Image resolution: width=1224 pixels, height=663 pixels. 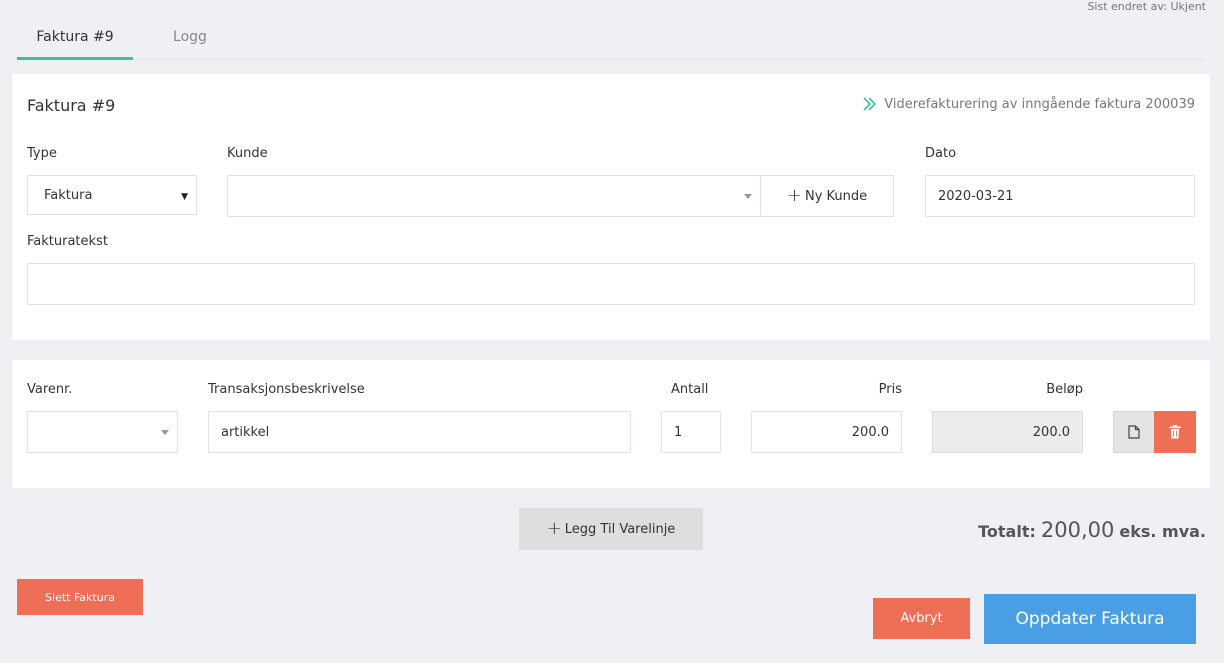 I want to click on caret-down-icon: ▼, so click(x=184, y=197).